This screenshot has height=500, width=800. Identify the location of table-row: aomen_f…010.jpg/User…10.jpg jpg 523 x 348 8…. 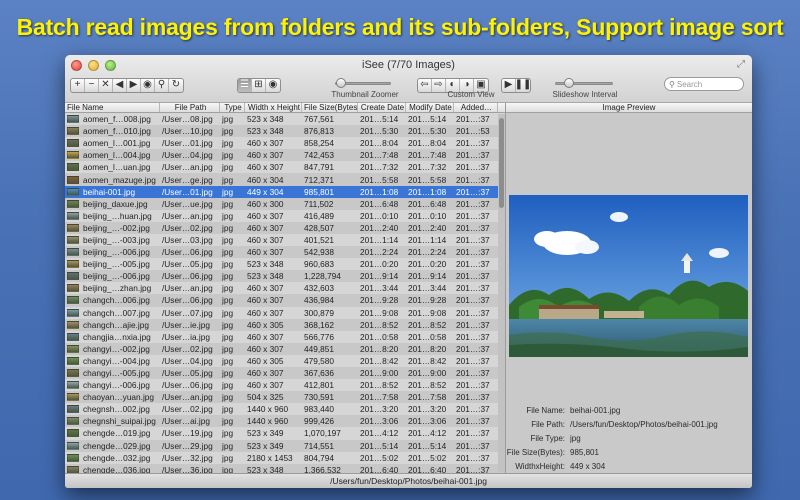
(285, 131).